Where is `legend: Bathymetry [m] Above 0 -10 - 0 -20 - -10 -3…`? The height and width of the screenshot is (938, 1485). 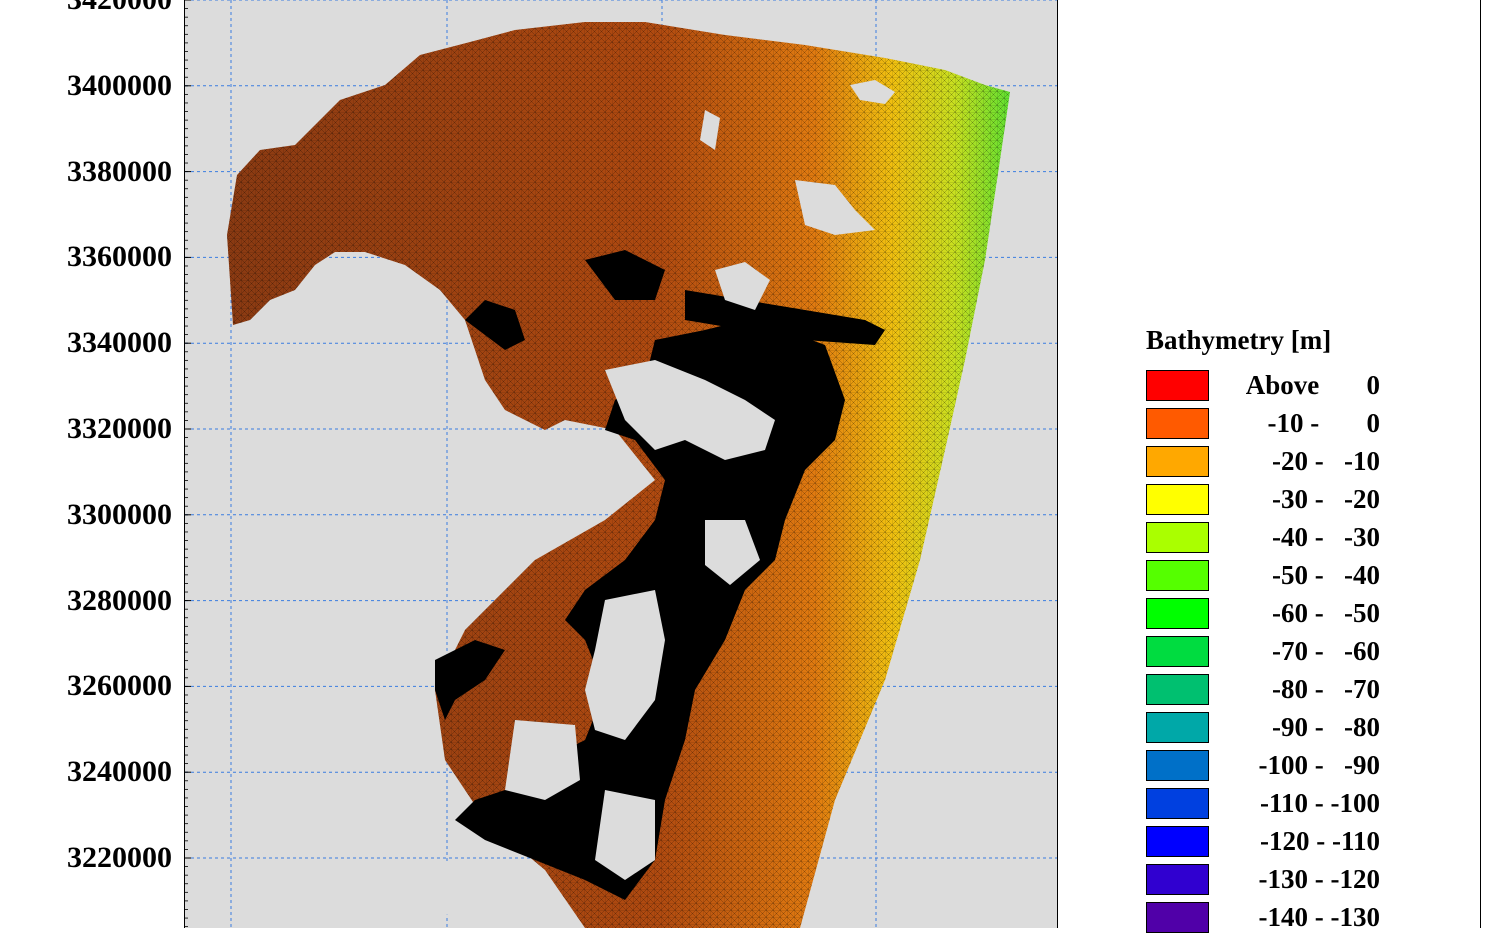
legend: Bathymetry [m] Above 0 -10 - 0 -20 - -10 -3… is located at coordinates (1276, 631).